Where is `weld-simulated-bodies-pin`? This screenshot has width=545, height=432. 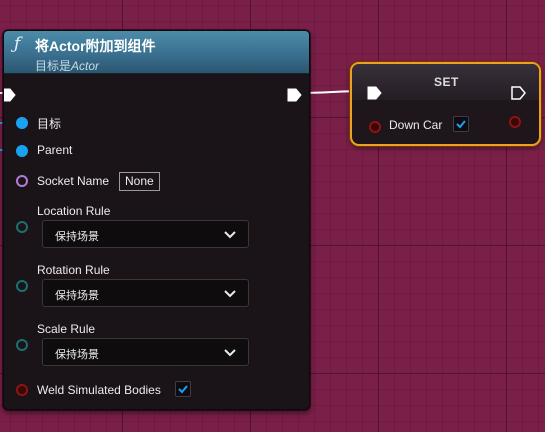
weld-simulated-bodies-pin is located at coordinates (22, 390).